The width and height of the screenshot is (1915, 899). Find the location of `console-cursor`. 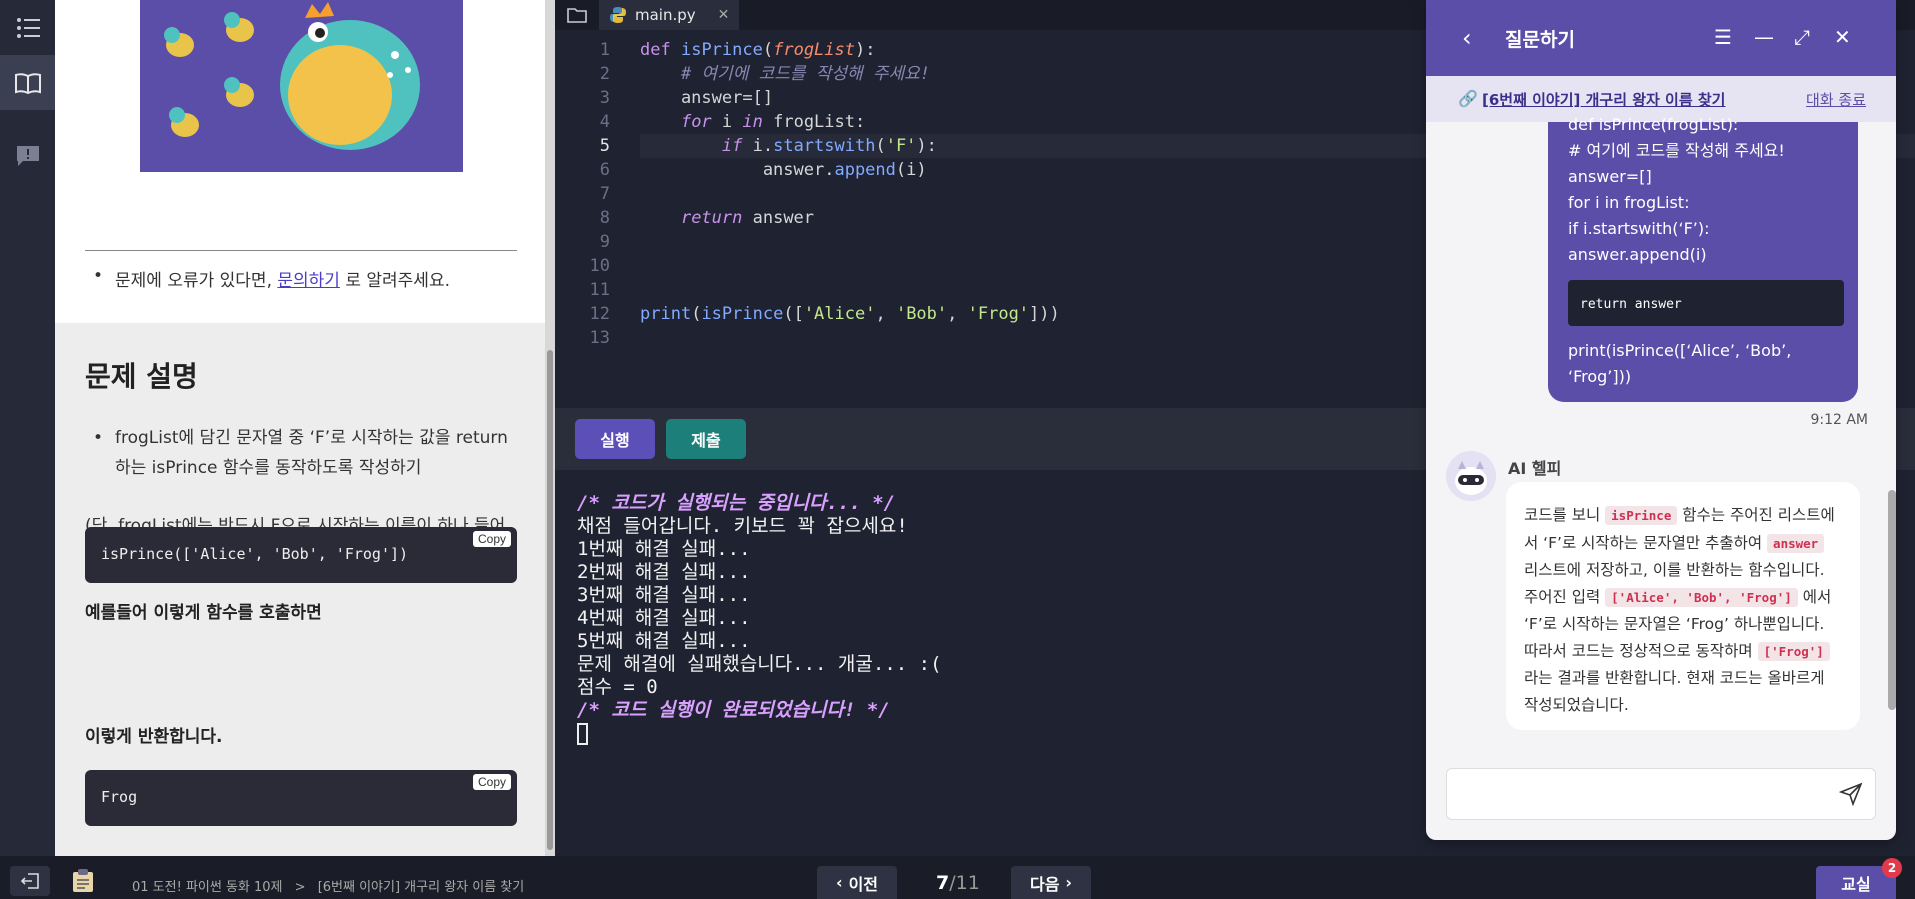

console-cursor is located at coordinates (582, 733).